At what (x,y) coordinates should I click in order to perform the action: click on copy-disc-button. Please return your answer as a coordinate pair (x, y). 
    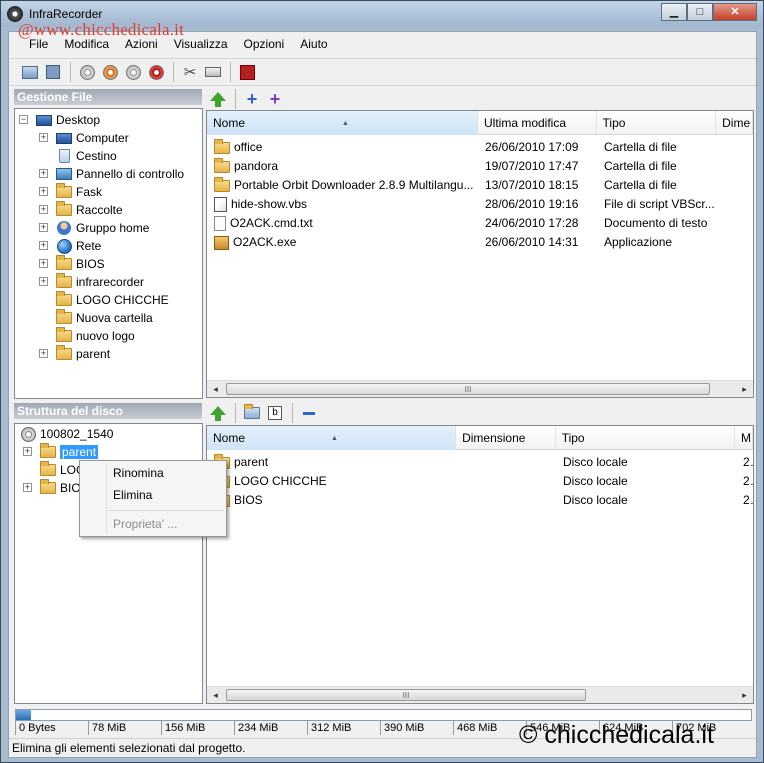
    Looking at the image, I should click on (110, 72).